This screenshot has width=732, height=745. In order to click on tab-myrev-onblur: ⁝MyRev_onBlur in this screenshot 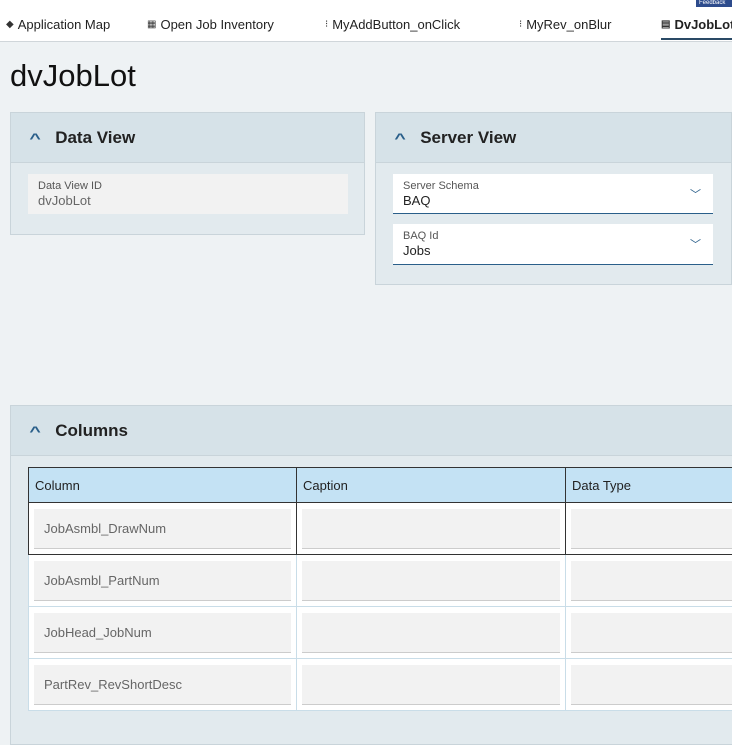, I will do `click(565, 24)`.